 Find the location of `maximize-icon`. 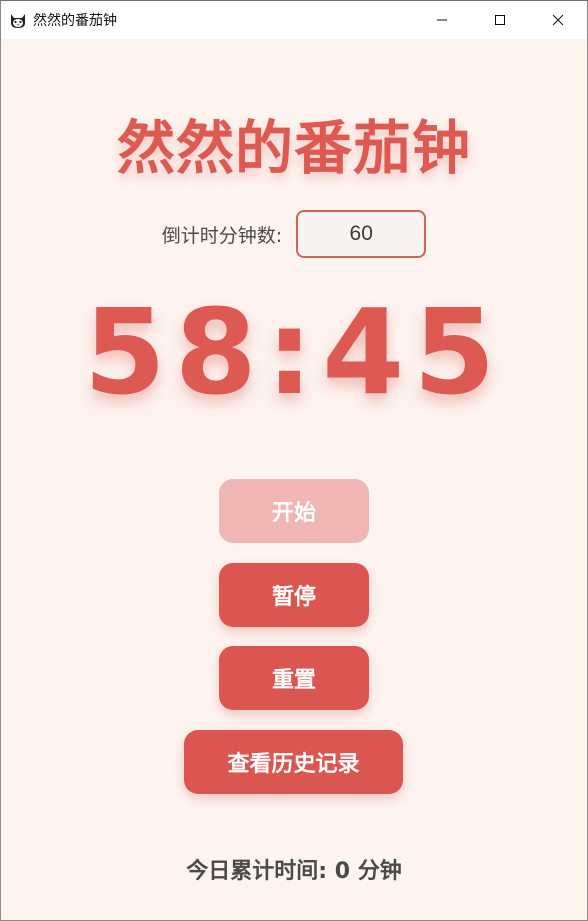

maximize-icon is located at coordinates (500, 20).